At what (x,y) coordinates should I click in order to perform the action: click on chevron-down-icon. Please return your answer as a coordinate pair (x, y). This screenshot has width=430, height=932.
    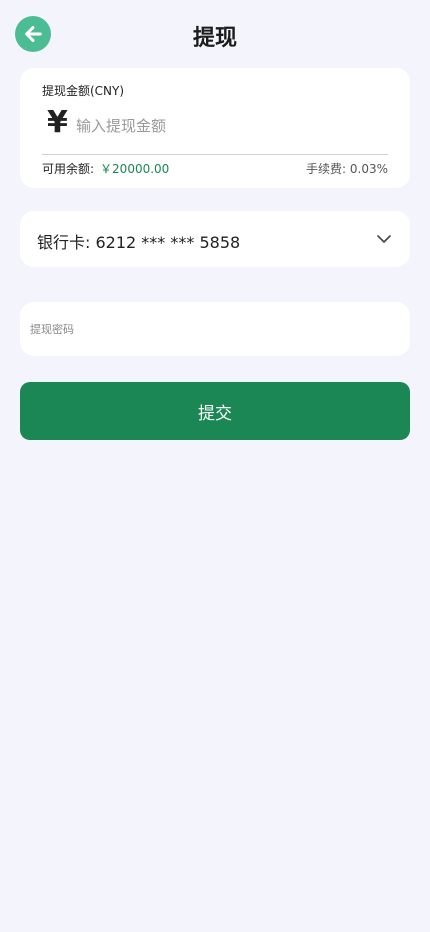
    Looking at the image, I should click on (384, 239).